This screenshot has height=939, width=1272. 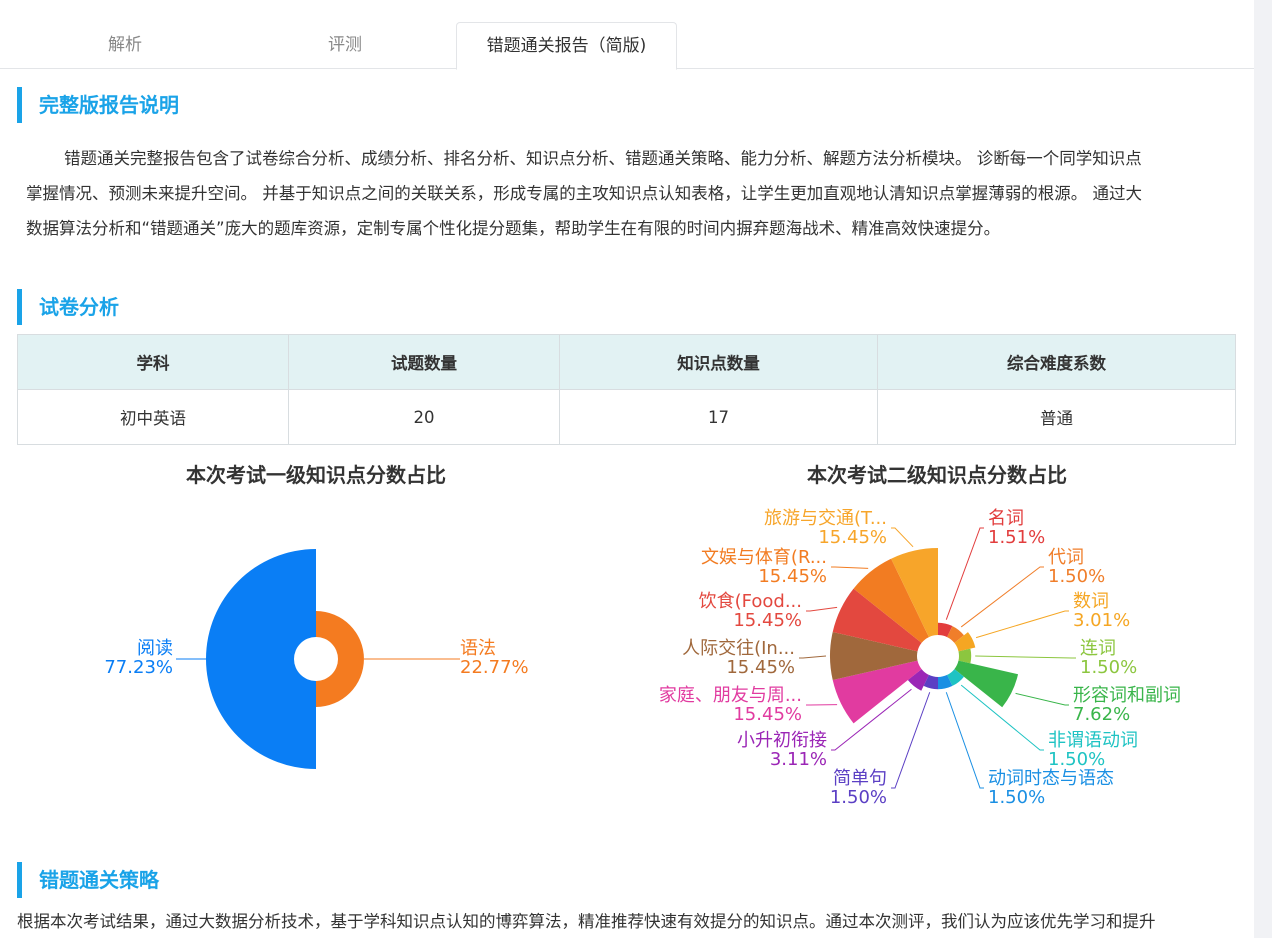 I want to click on slice-percent-label: 7.62%, so click(x=1101, y=714).